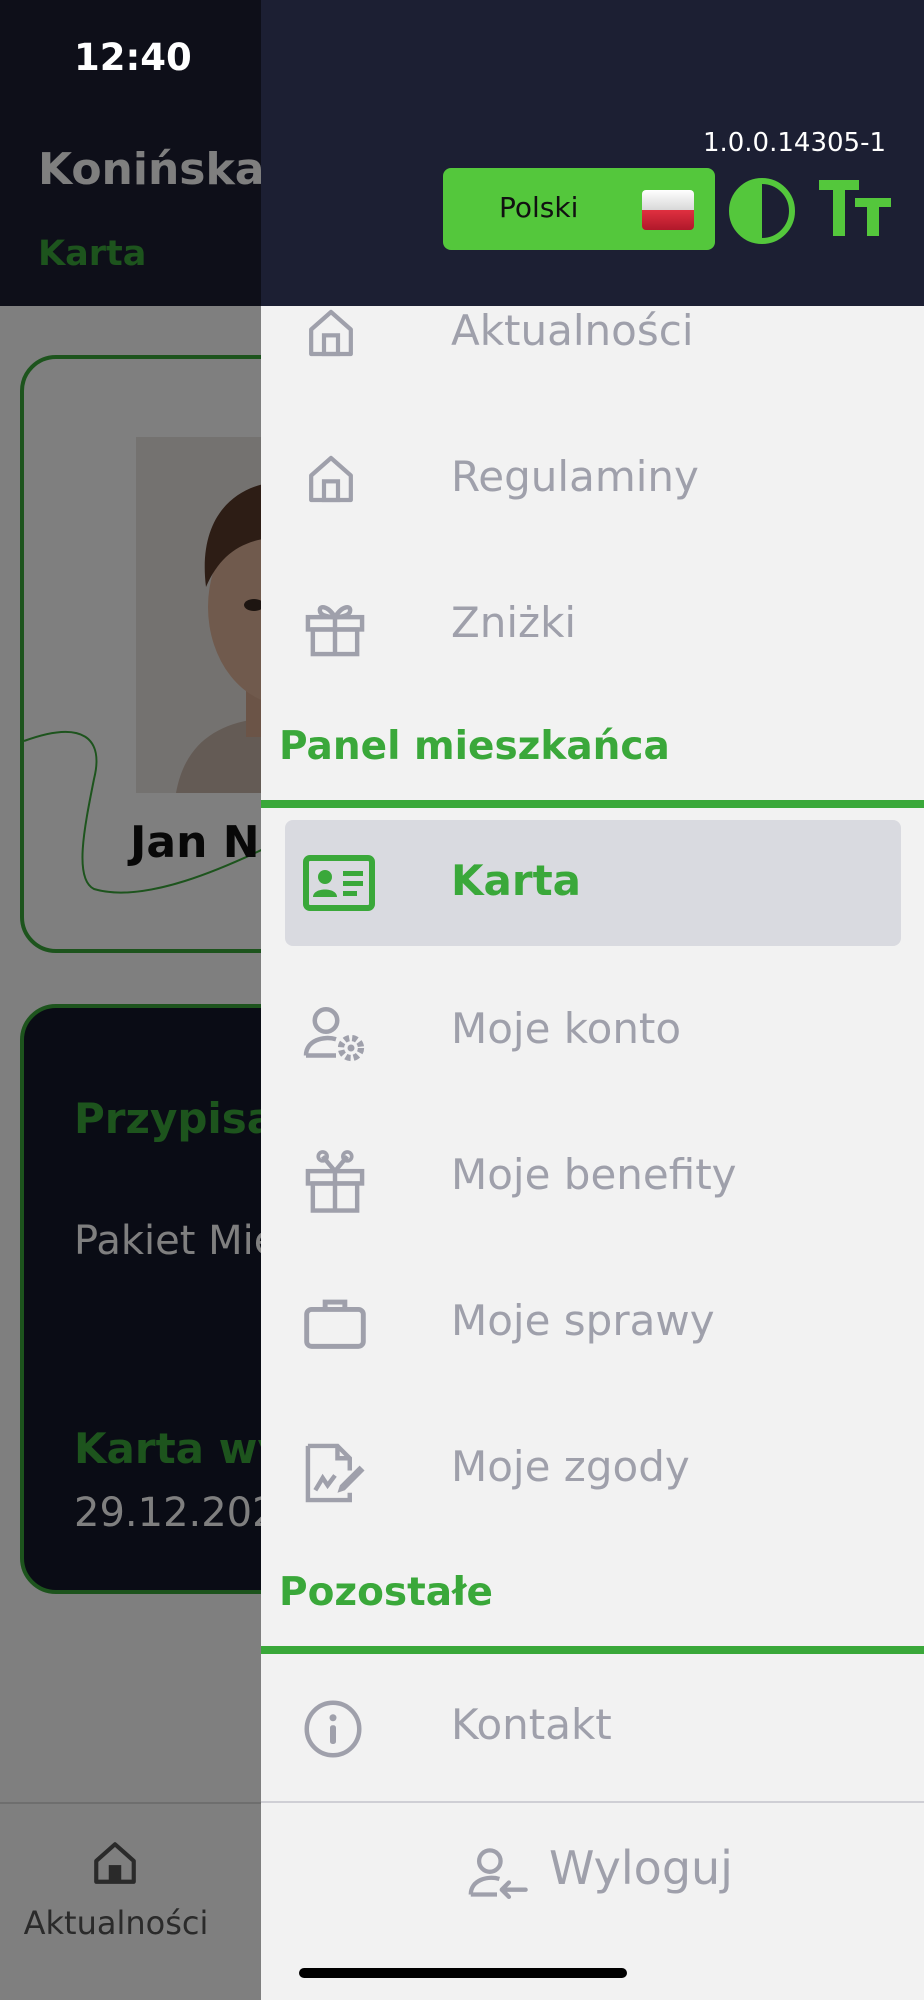  Describe the element at coordinates (594, 1174) in the screenshot. I see `menu-label-my-benefits: Moje benefity` at that location.